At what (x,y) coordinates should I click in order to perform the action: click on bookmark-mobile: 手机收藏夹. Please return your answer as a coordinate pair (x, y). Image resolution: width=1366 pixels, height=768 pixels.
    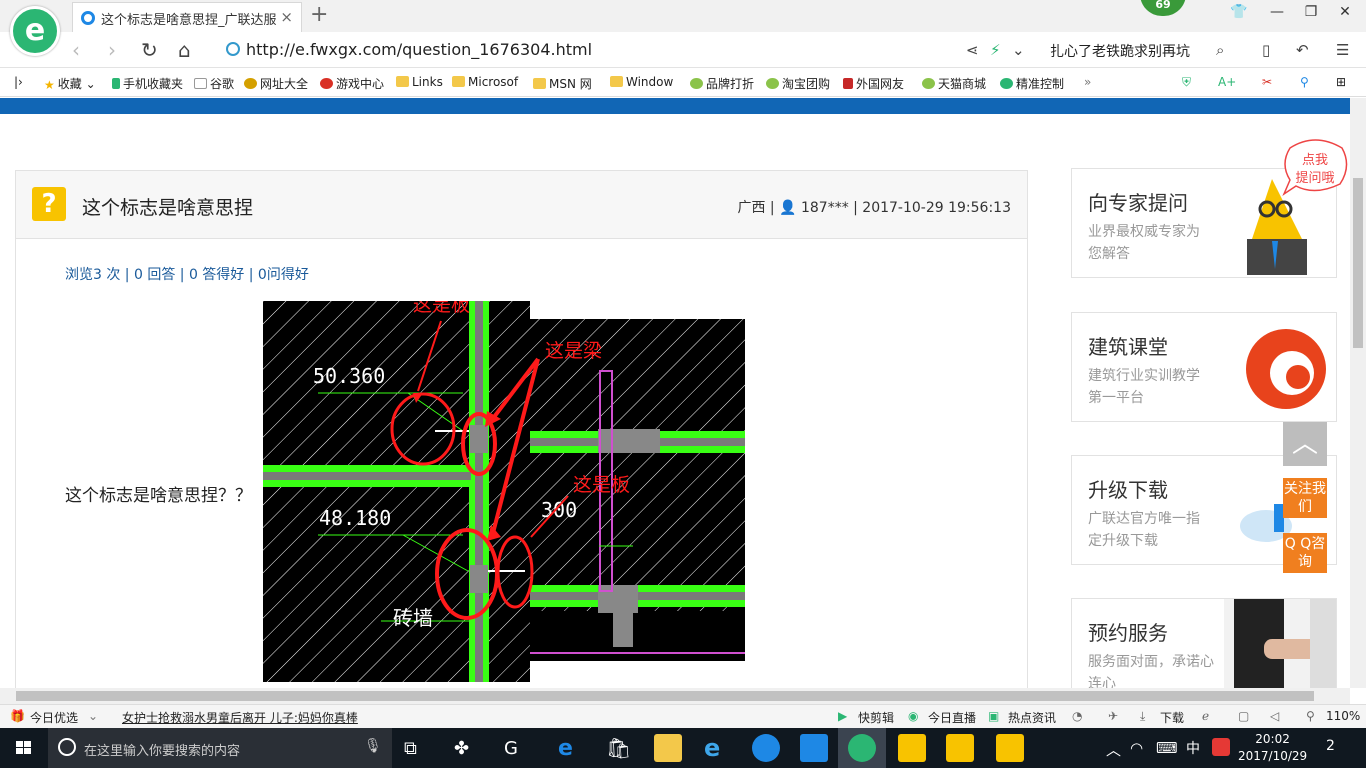
    Looking at the image, I should click on (147, 83).